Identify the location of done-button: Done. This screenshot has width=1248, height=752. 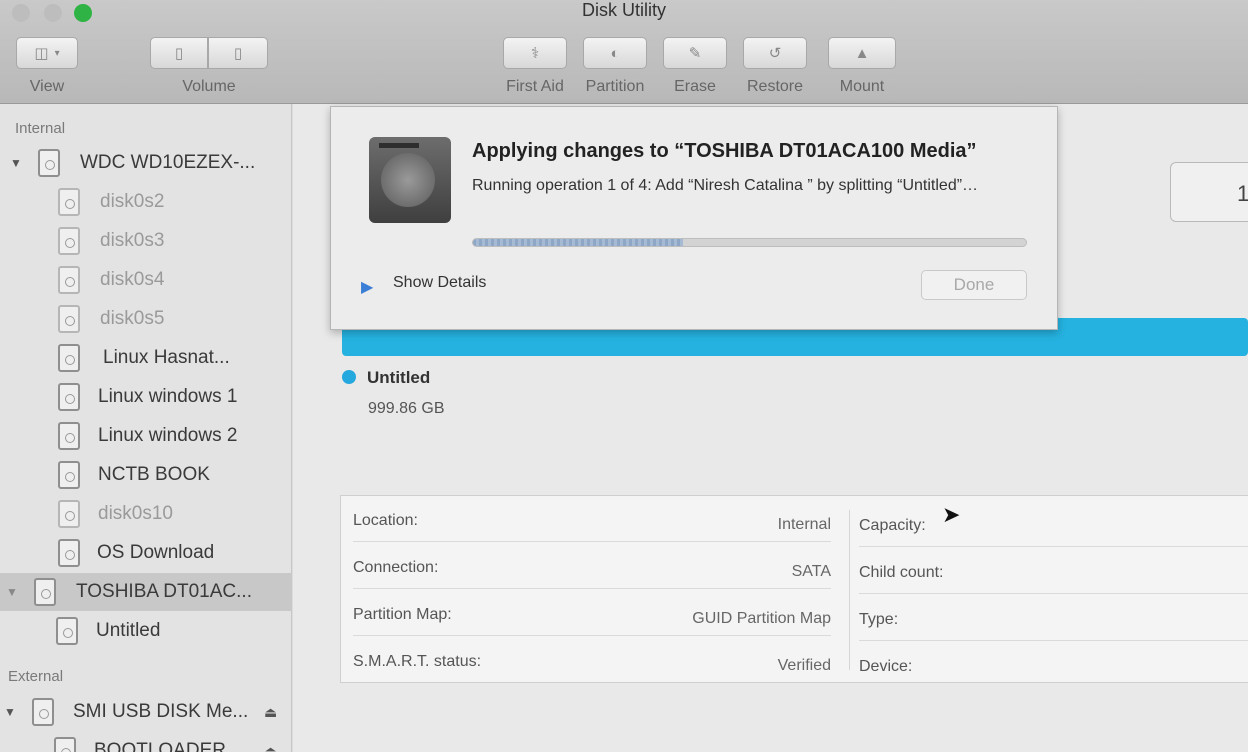
(974, 285).